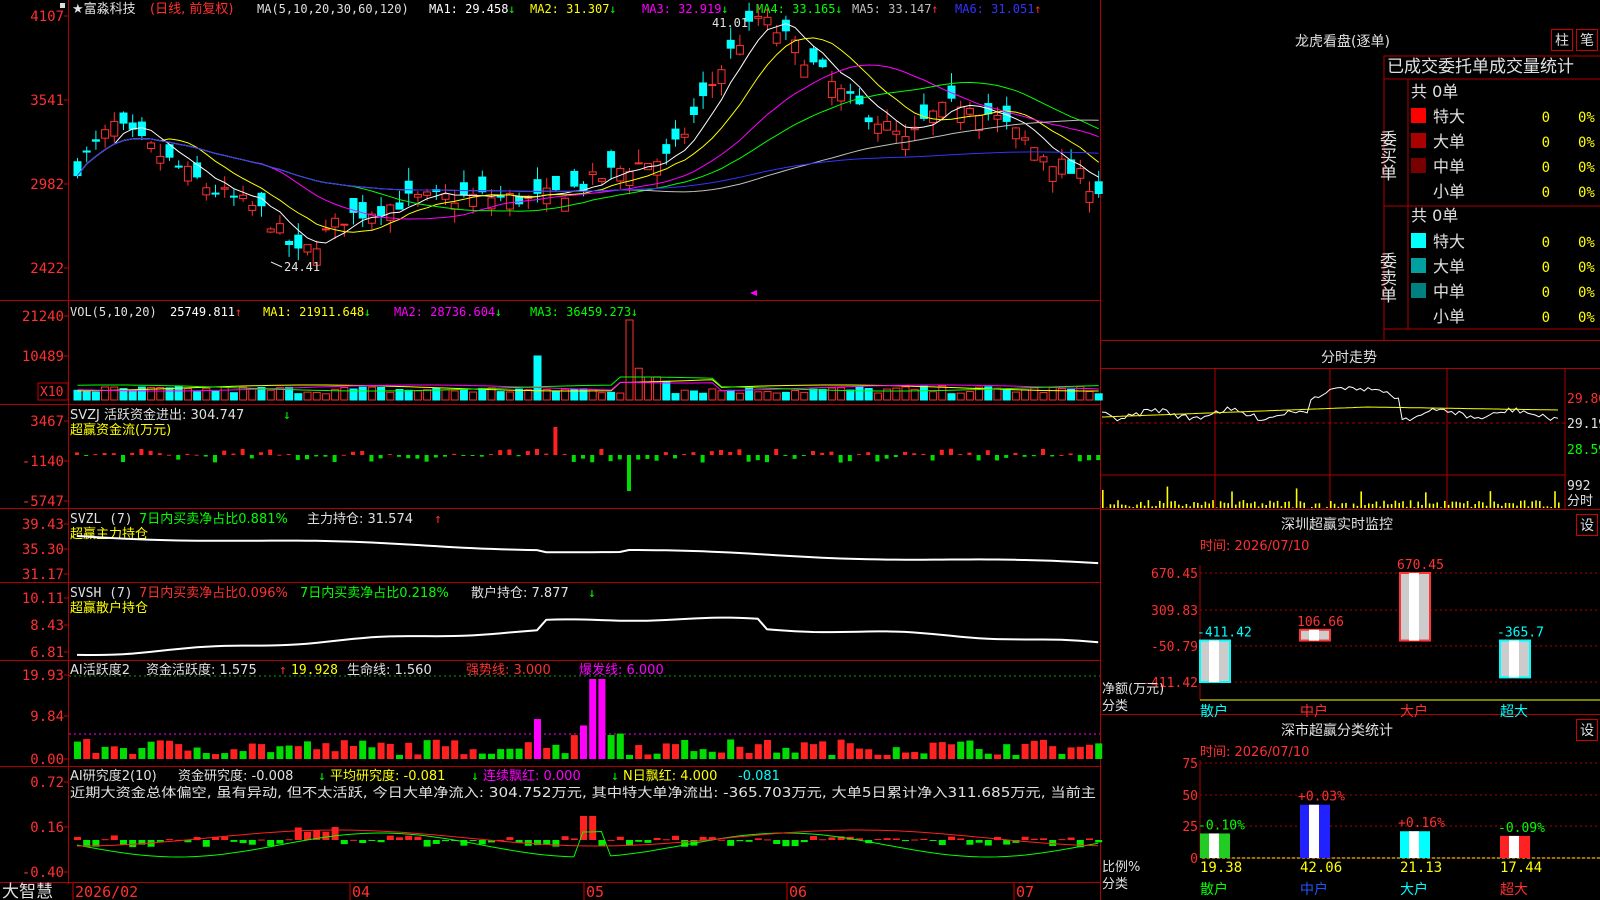 This screenshot has height=900, width=1600. I want to click on svsh-line, so click(587, 636).